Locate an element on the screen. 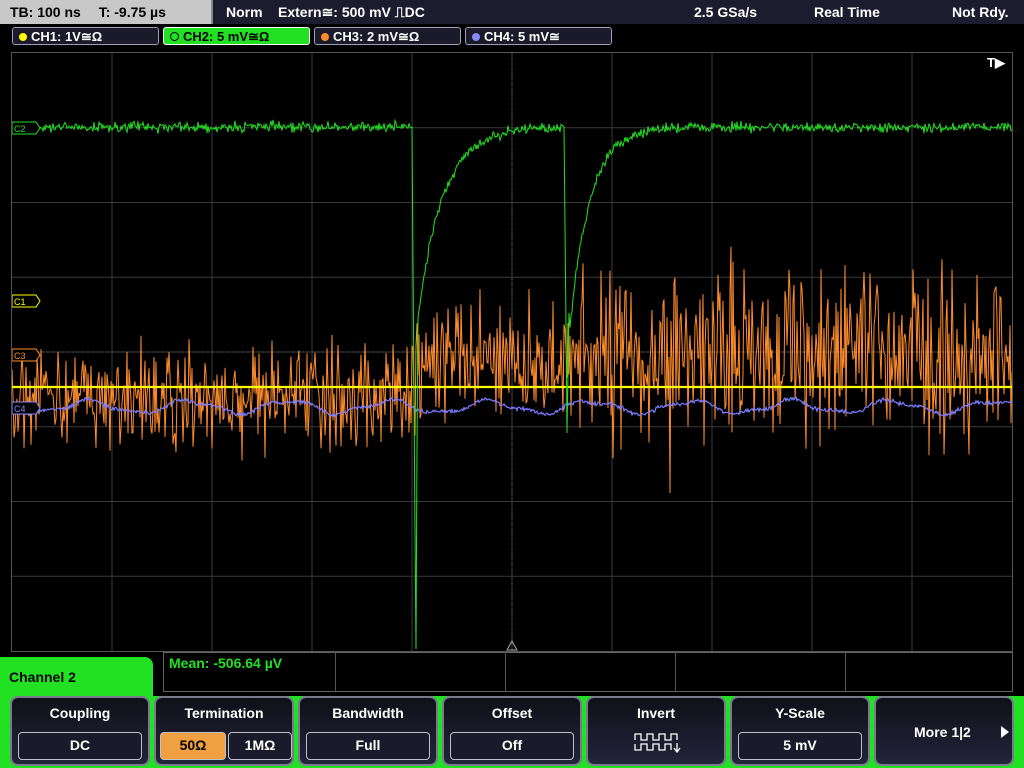  ch3-ground-marker: C3 is located at coordinates (26, 355).